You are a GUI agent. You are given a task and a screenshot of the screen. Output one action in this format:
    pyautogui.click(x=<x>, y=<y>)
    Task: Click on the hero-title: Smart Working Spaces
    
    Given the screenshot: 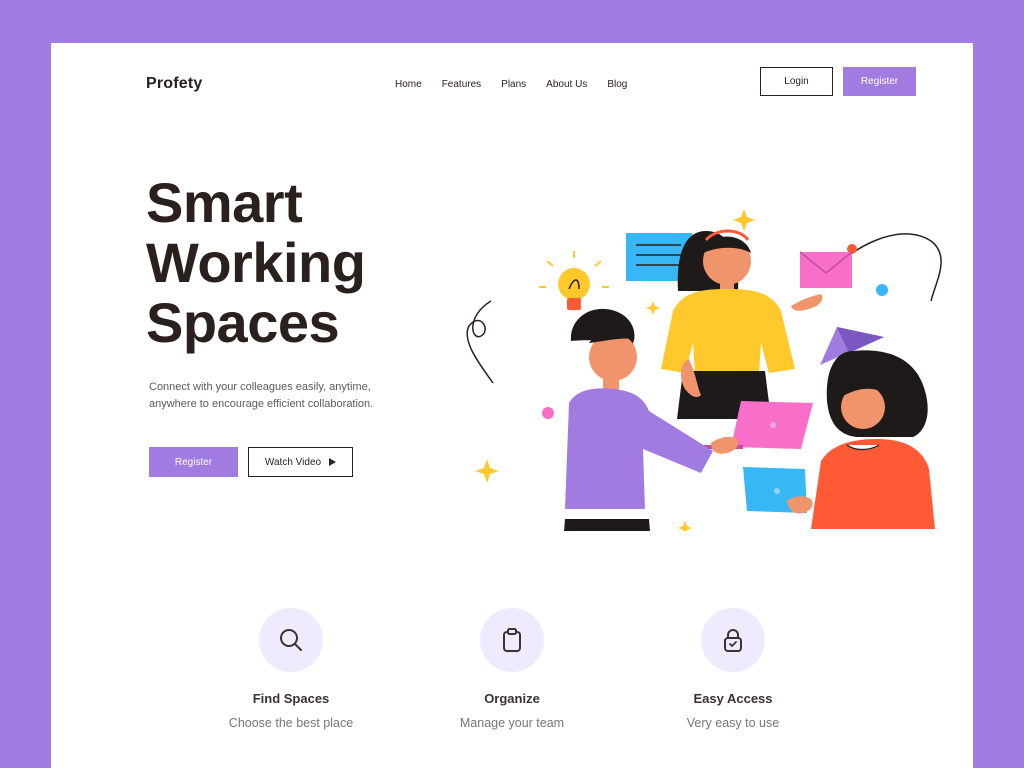 What is the action you would take?
    pyautogui.click(x=296, y=263)
    